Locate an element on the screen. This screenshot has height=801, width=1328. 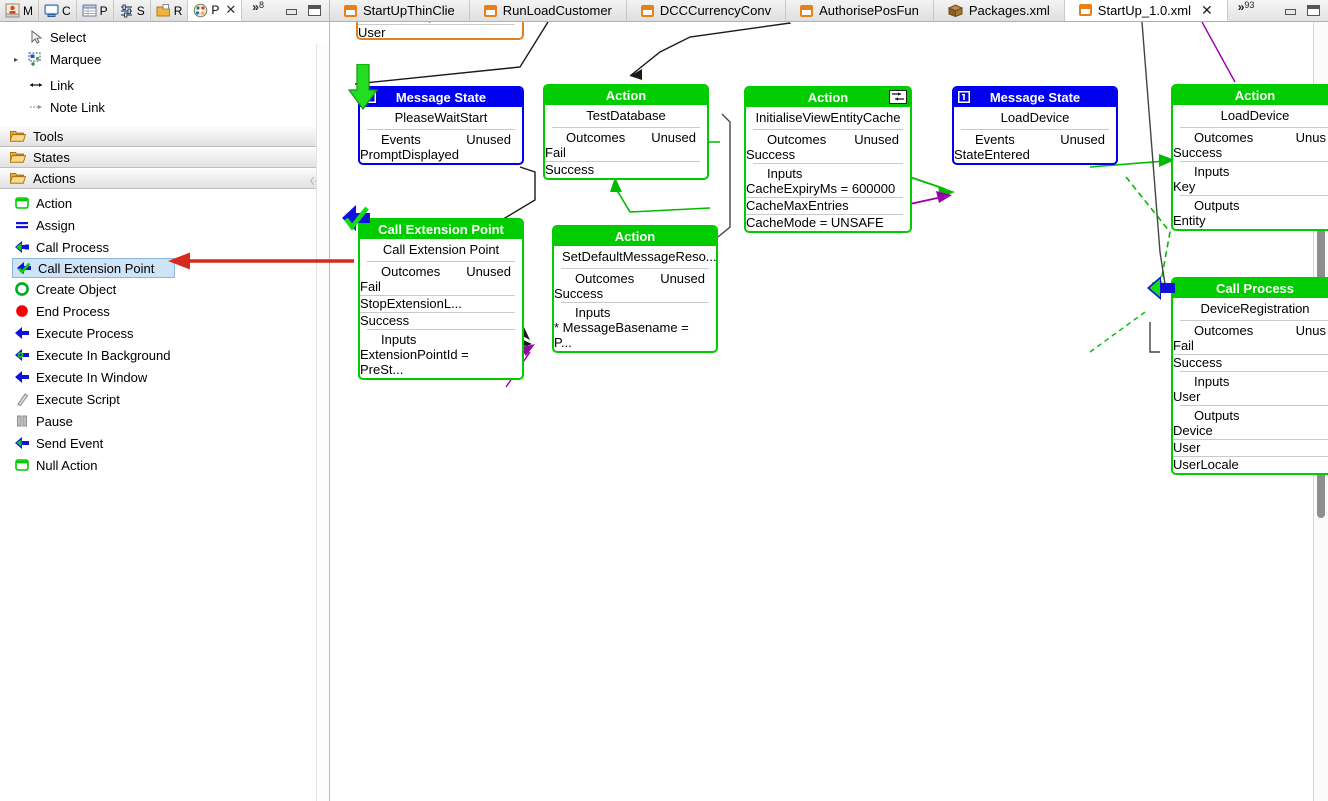
palette-action-action: Action is located at coordinates (164, 203).